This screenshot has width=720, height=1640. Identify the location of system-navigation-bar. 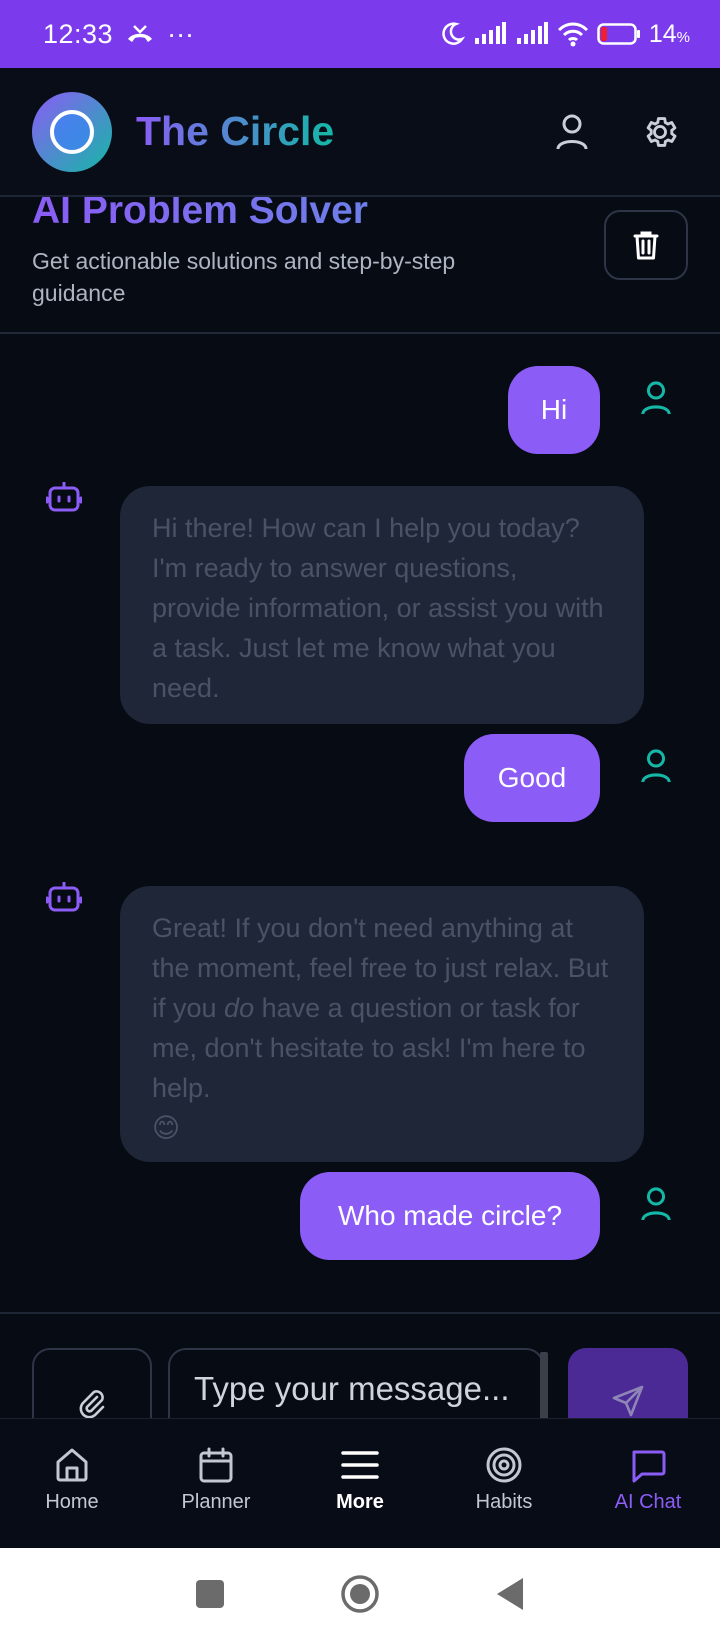
(360, 1594).